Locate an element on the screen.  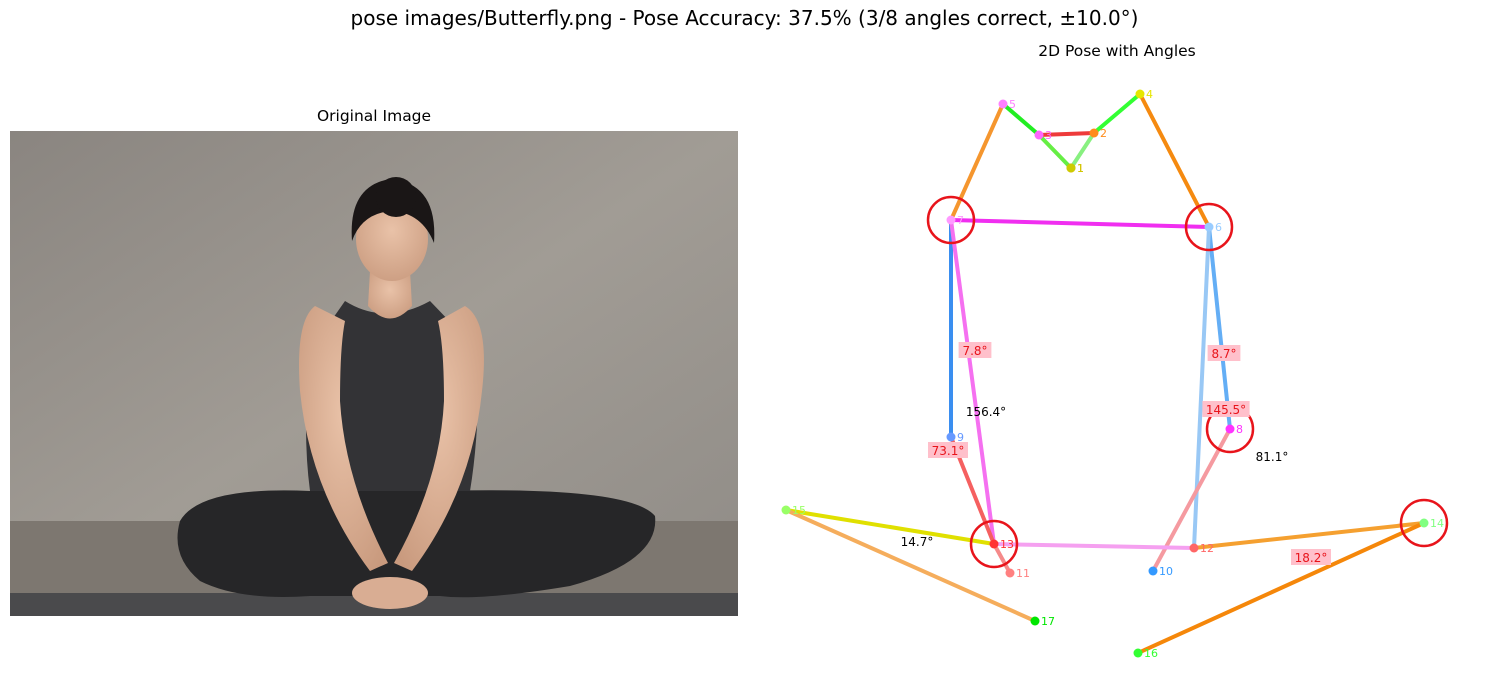
keypoint-label-5: 5 is located at coordinates (1012, 104).